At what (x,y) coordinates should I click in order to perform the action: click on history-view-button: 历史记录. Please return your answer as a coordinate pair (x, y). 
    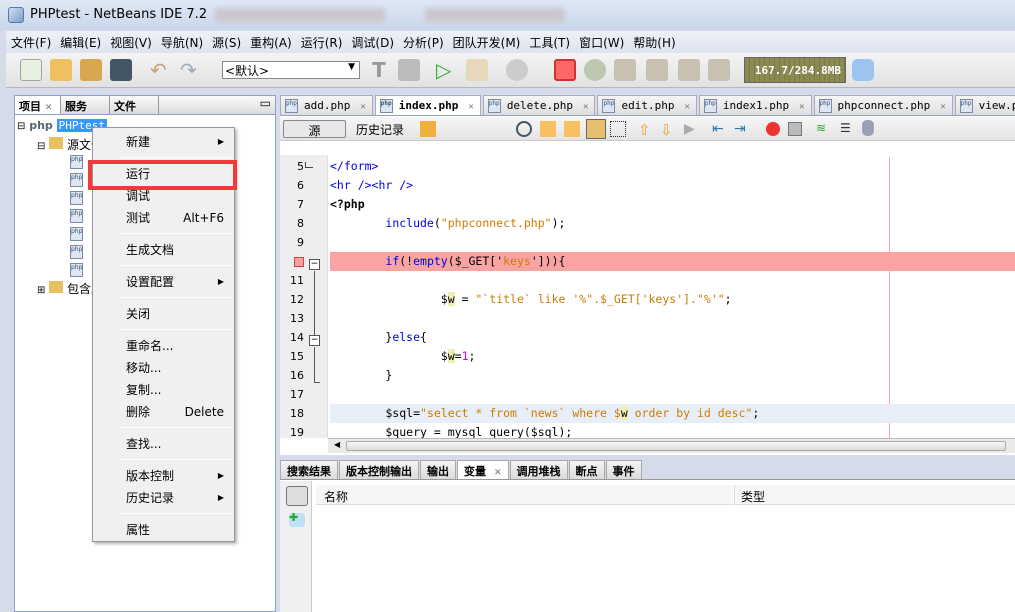
    Looking at the image, I should click on (380, 129).